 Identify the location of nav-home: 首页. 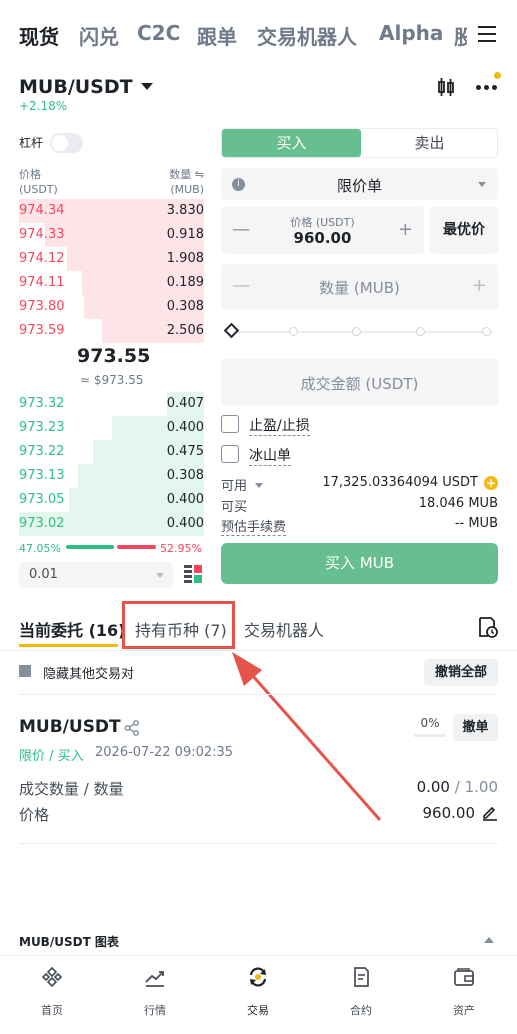
(52, 992).